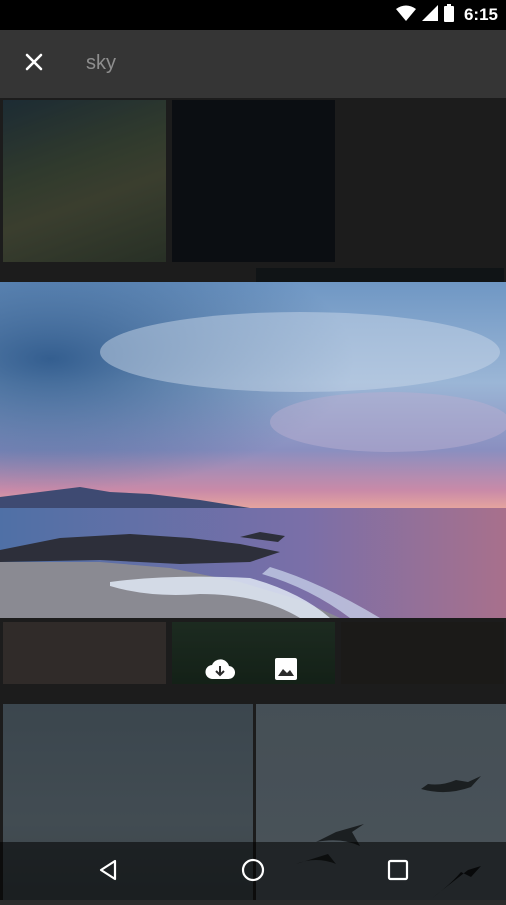  I want to click on back-icon, so click(108, 872).